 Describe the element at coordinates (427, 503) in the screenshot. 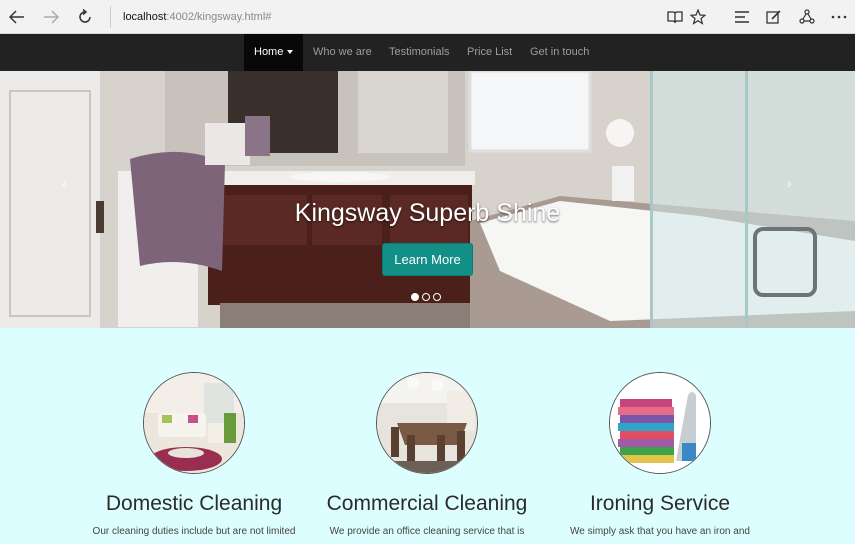

I see `service-title: Commercial Cleaning` at that location.